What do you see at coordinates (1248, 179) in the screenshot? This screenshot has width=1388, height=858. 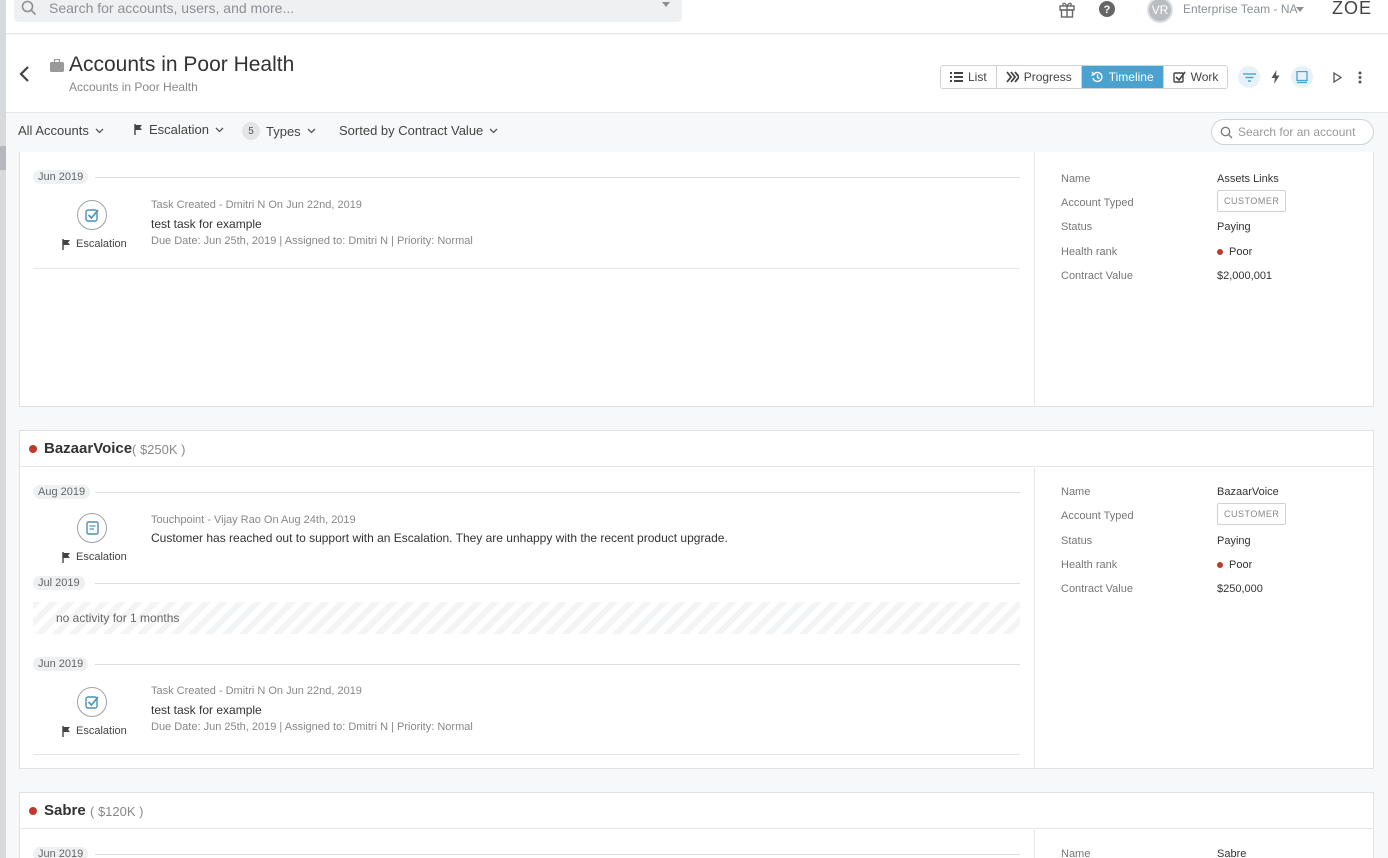 I see `name-value: Assets Links` at bounding box center [1248, 179].